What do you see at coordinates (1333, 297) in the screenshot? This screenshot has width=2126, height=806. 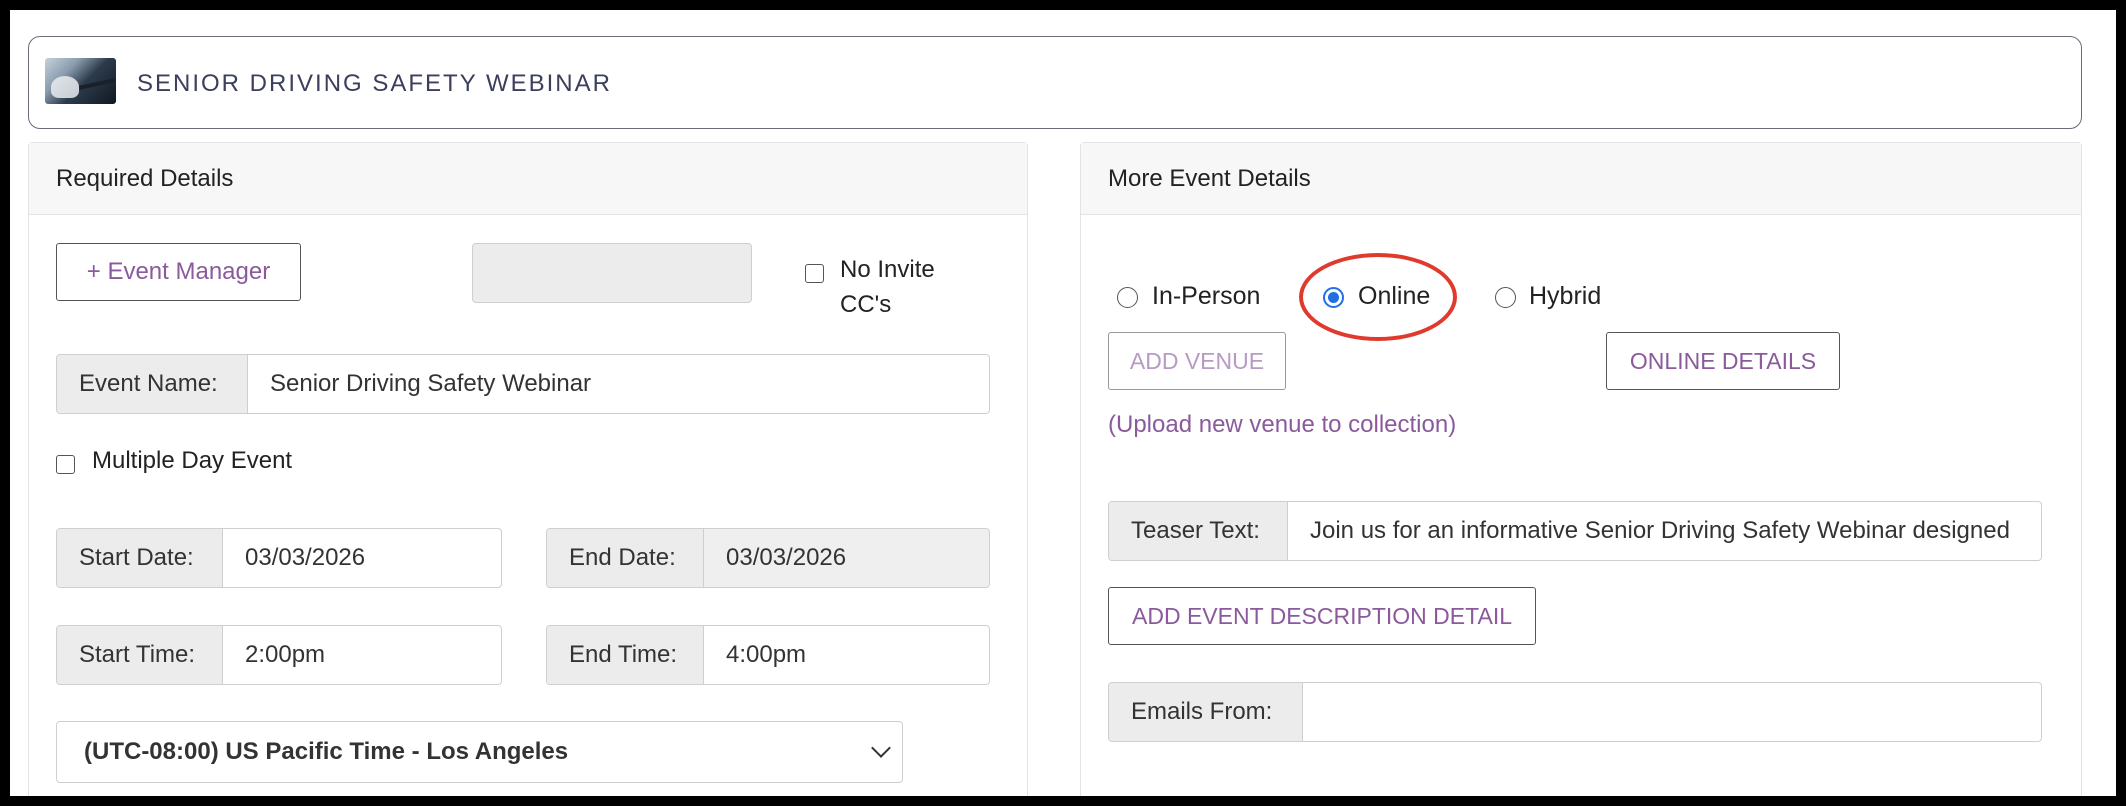 I see `radio-online` at bounding box center [1333, 297].